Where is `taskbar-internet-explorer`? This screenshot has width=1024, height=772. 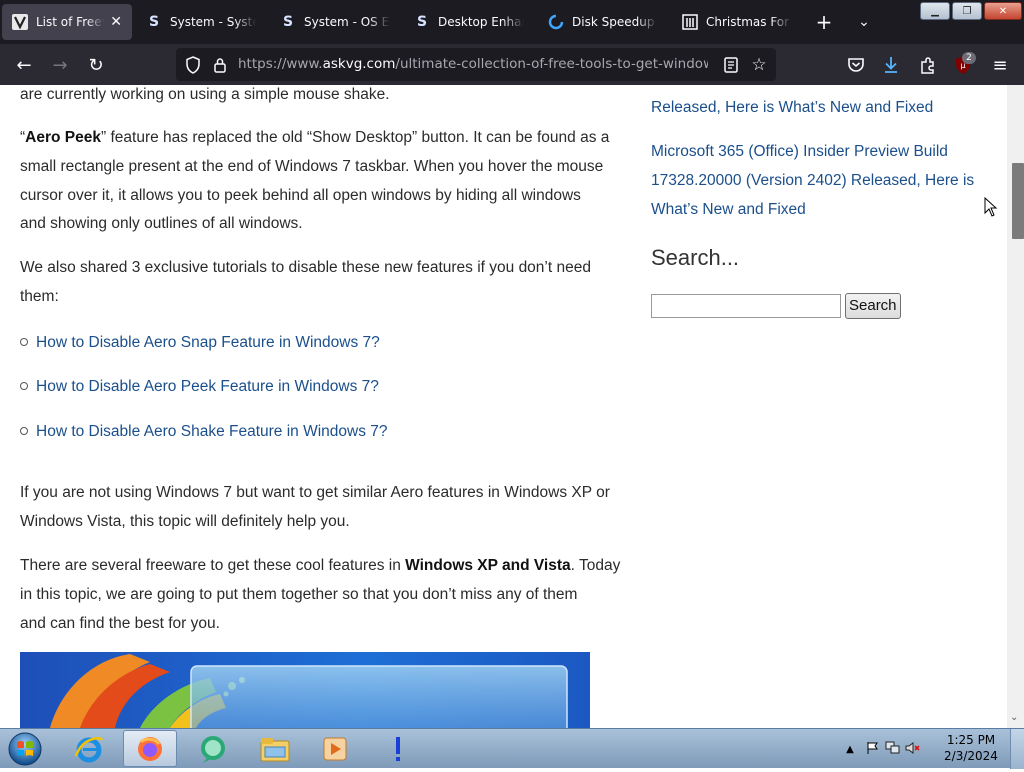 taskbar-internet-explorer is located at coordinates (89, 748).